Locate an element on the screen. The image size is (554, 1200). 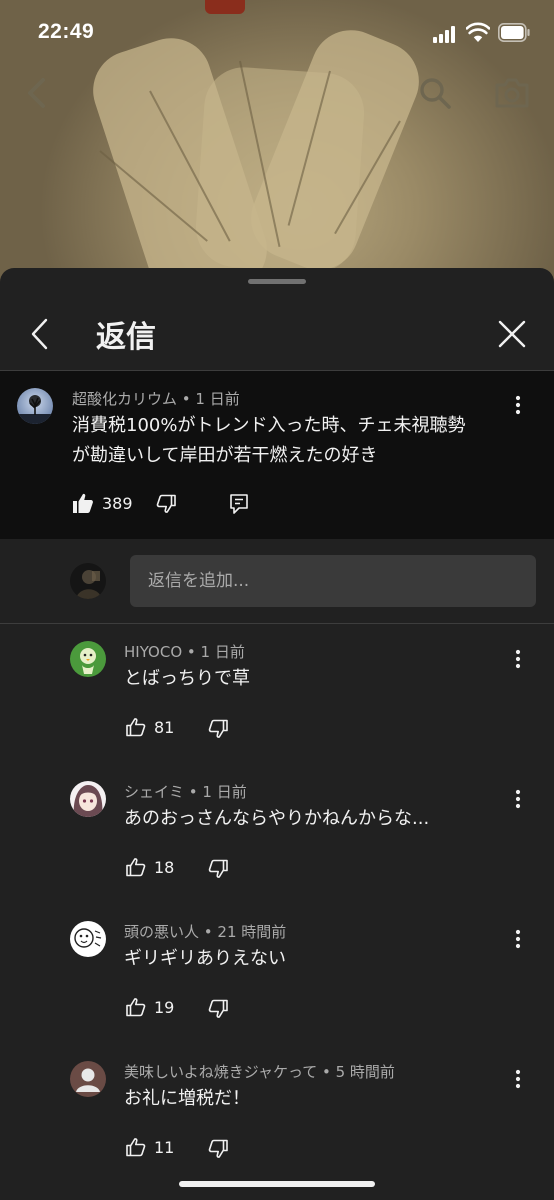
like-button: 19 is located at coordinates (150, 1007).